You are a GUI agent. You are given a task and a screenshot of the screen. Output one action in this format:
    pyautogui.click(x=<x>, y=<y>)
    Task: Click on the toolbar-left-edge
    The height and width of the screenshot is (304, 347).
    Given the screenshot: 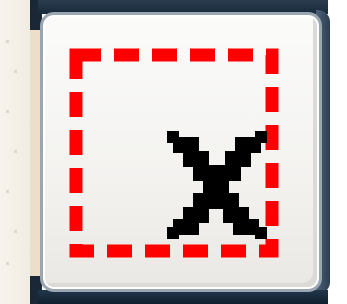 What is the action you would take?
    pyautogui.click(x=15, y=152)
    